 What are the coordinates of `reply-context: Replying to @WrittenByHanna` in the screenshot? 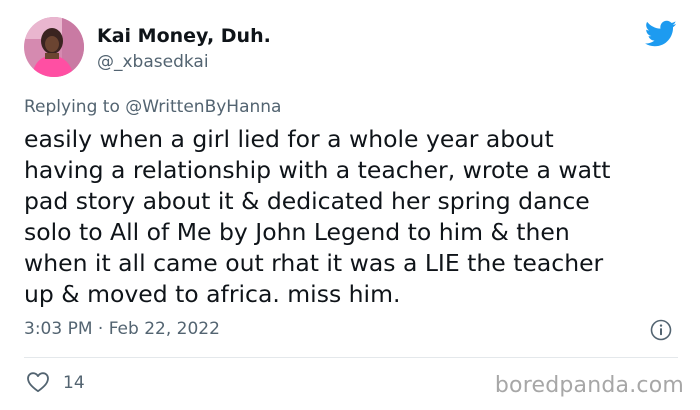 It's located at (152, 107).